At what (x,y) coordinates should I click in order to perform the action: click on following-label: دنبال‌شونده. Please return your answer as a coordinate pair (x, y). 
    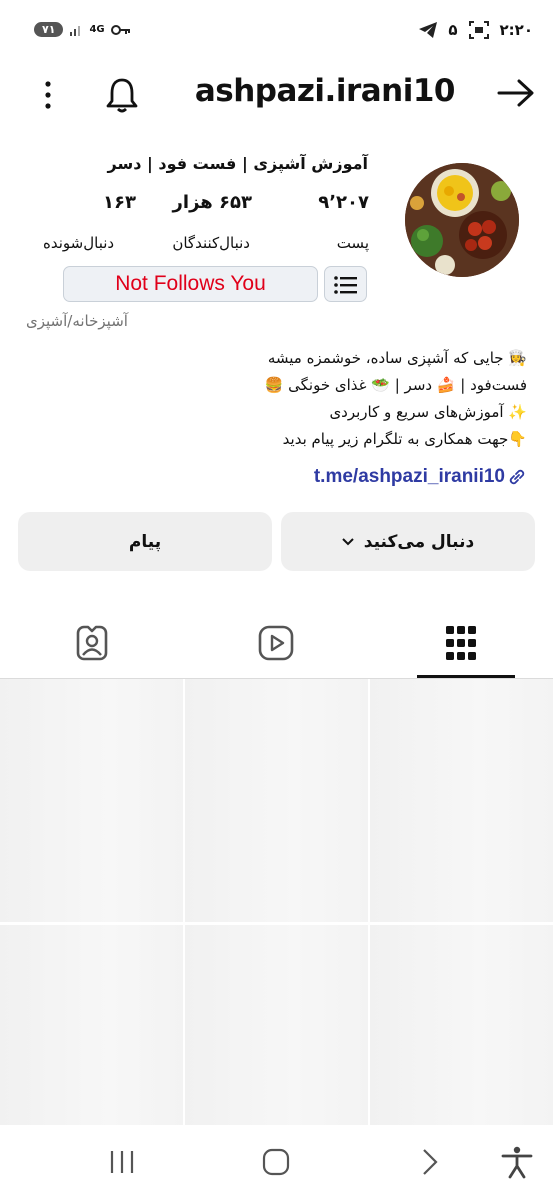
    Looking at the image, I should click on (79, 243).